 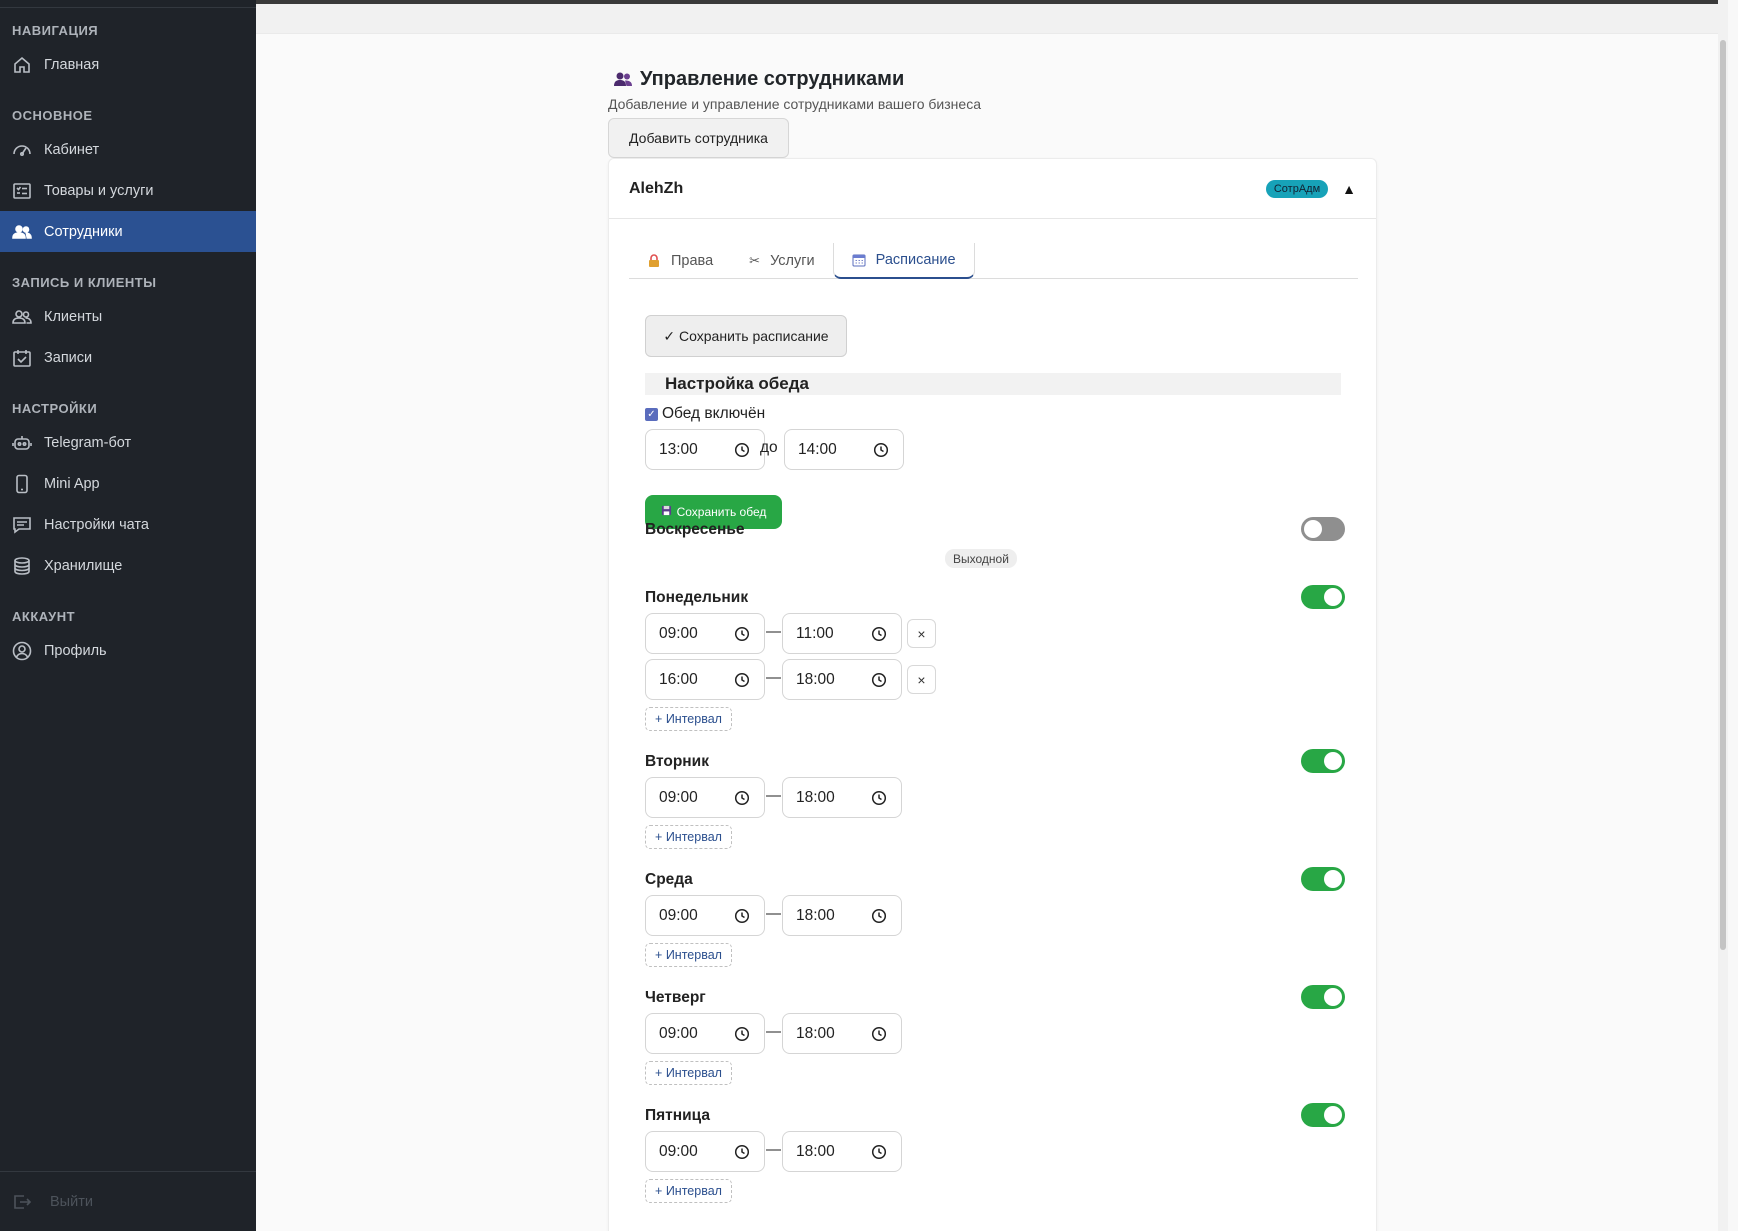 What do you see at coordinates (1323, 1115) in the screenshot?
I see `day-toggle-friday` at bounding box center [1323, 1115].